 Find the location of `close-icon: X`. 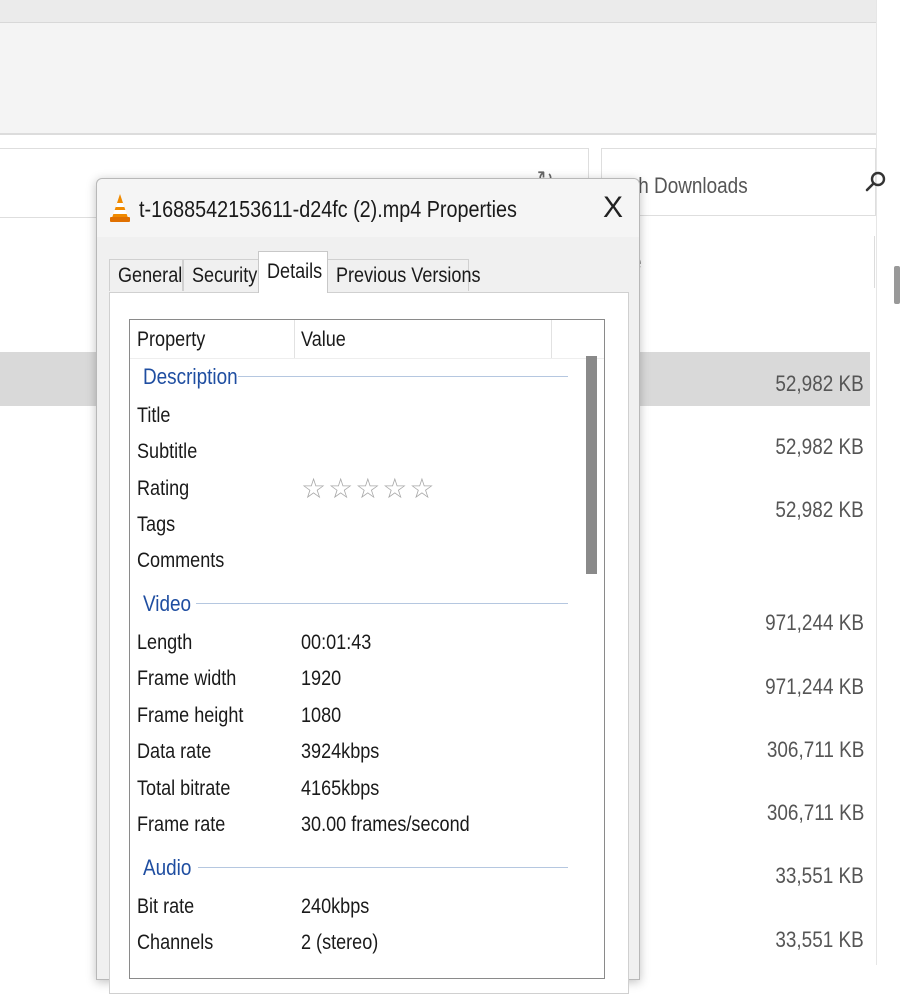

close-icon: X is located at coordinates (612, 207).